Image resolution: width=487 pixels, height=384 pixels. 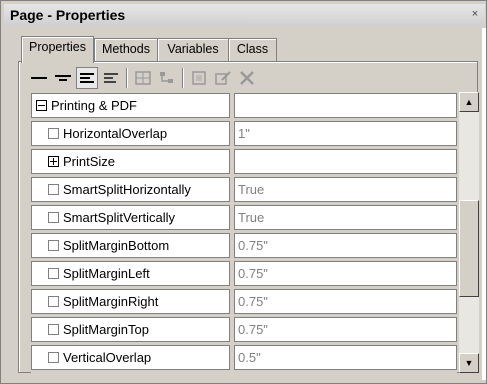 I want to click on arrow-up-icon: ▲, so click(x=469, y=101).